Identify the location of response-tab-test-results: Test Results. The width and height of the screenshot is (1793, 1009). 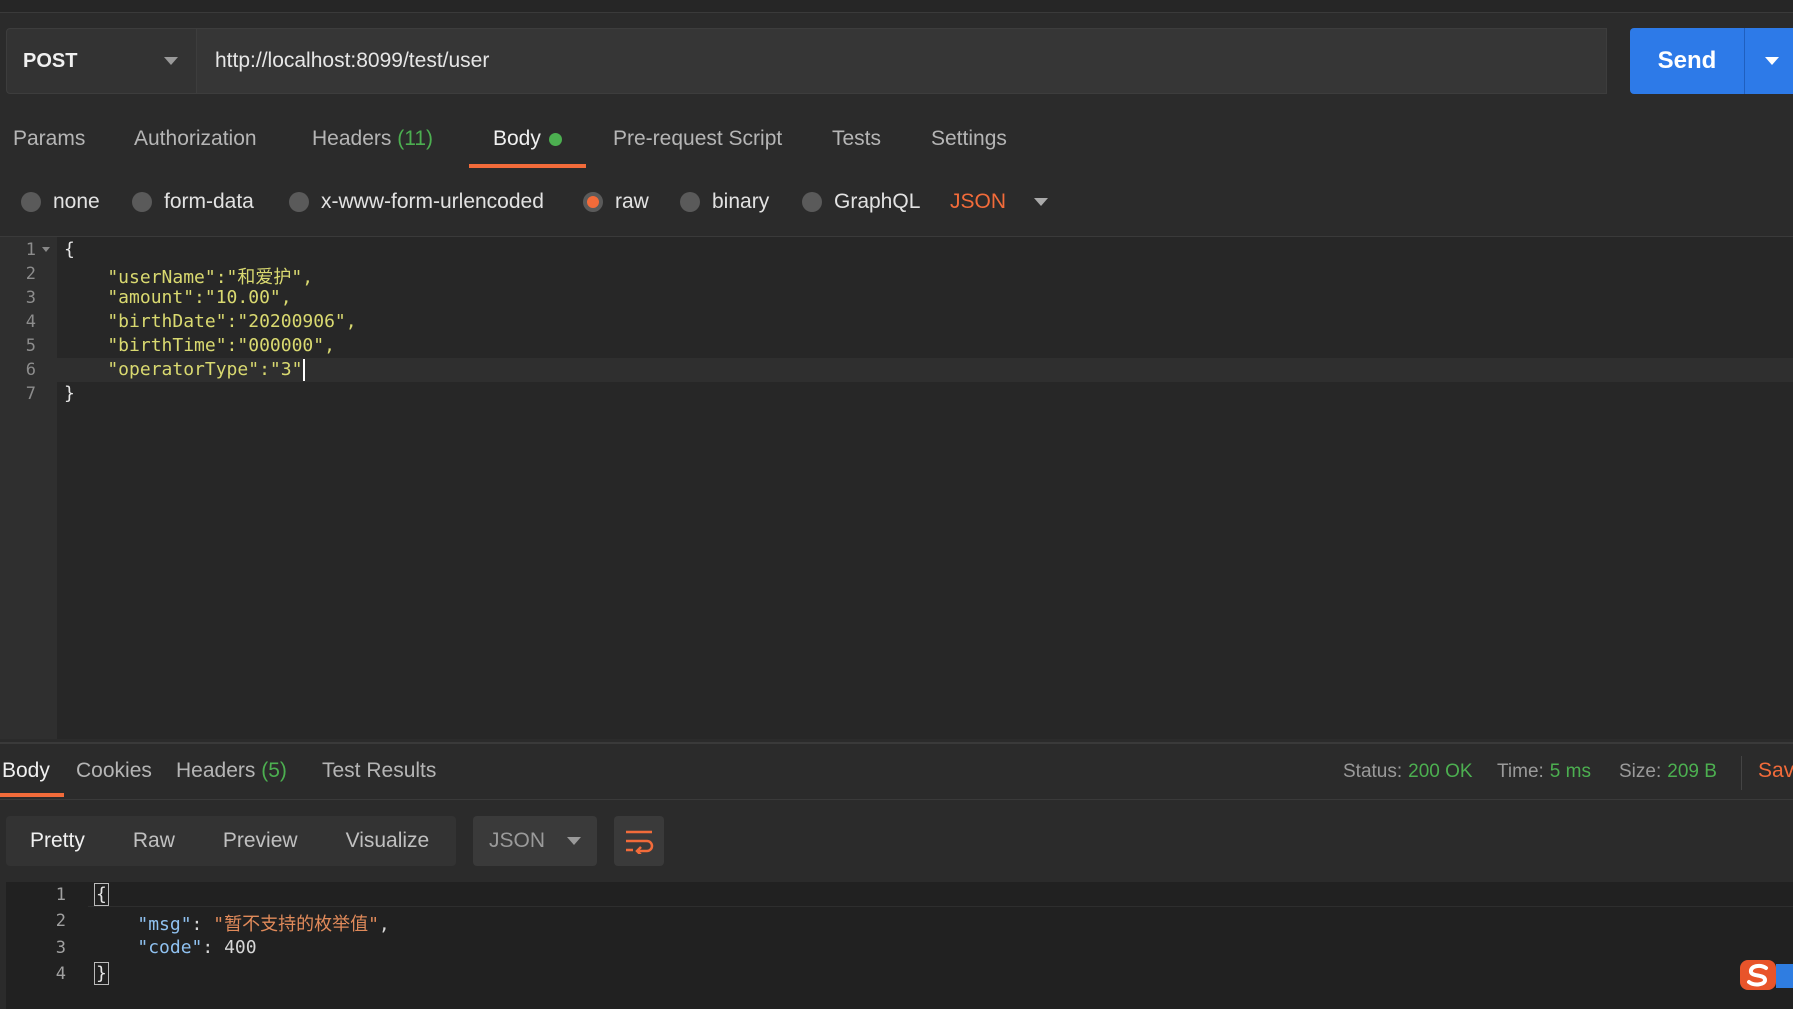
(379, 778).